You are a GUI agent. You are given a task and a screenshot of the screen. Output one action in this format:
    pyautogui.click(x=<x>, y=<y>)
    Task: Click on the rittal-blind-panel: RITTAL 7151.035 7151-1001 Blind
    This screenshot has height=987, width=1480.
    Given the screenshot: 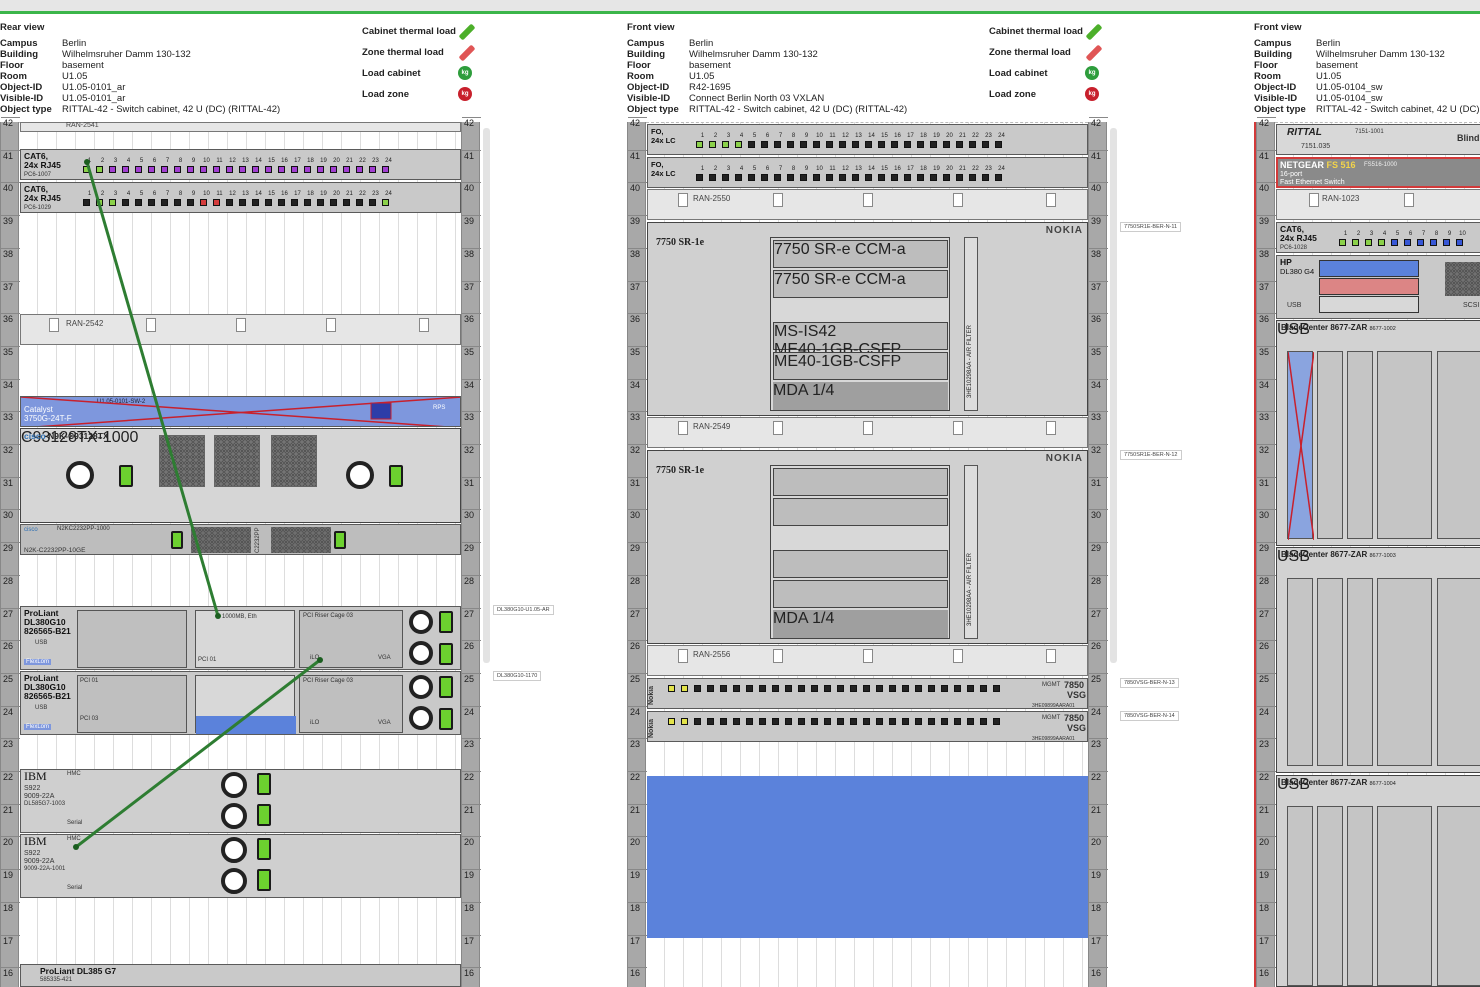 What is the action you would take?
    pyautogui.click(x=1378, y=139)
    